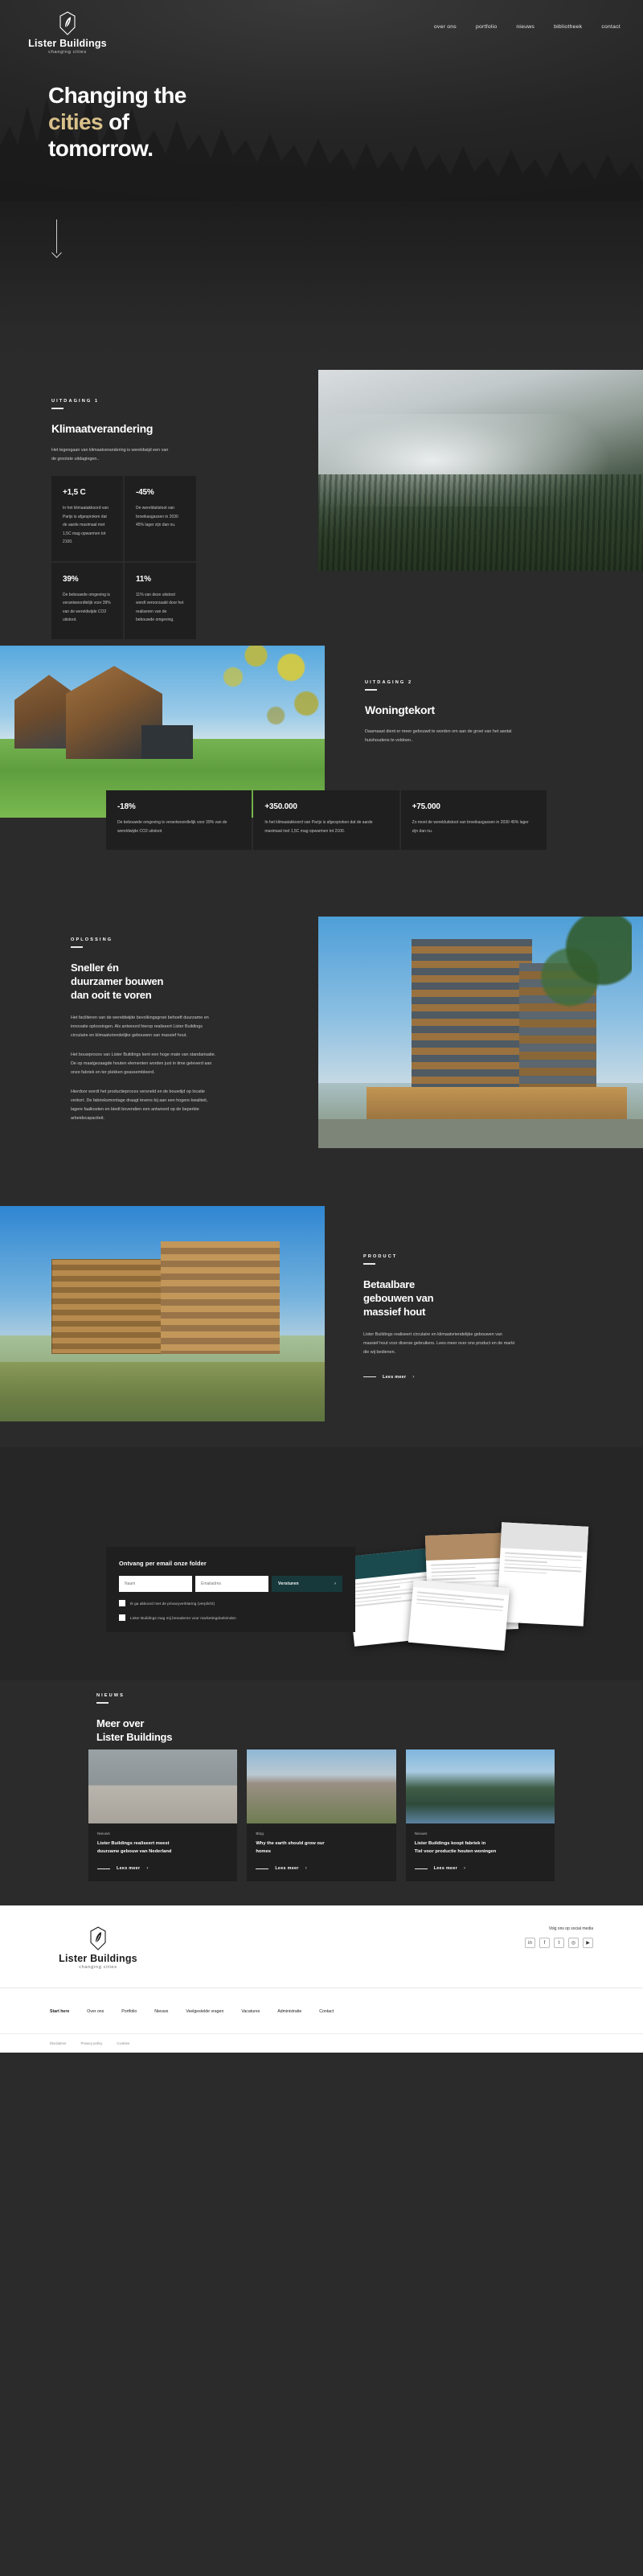  I want to click on brand-name: Lister Buildings, so click(67, 43).